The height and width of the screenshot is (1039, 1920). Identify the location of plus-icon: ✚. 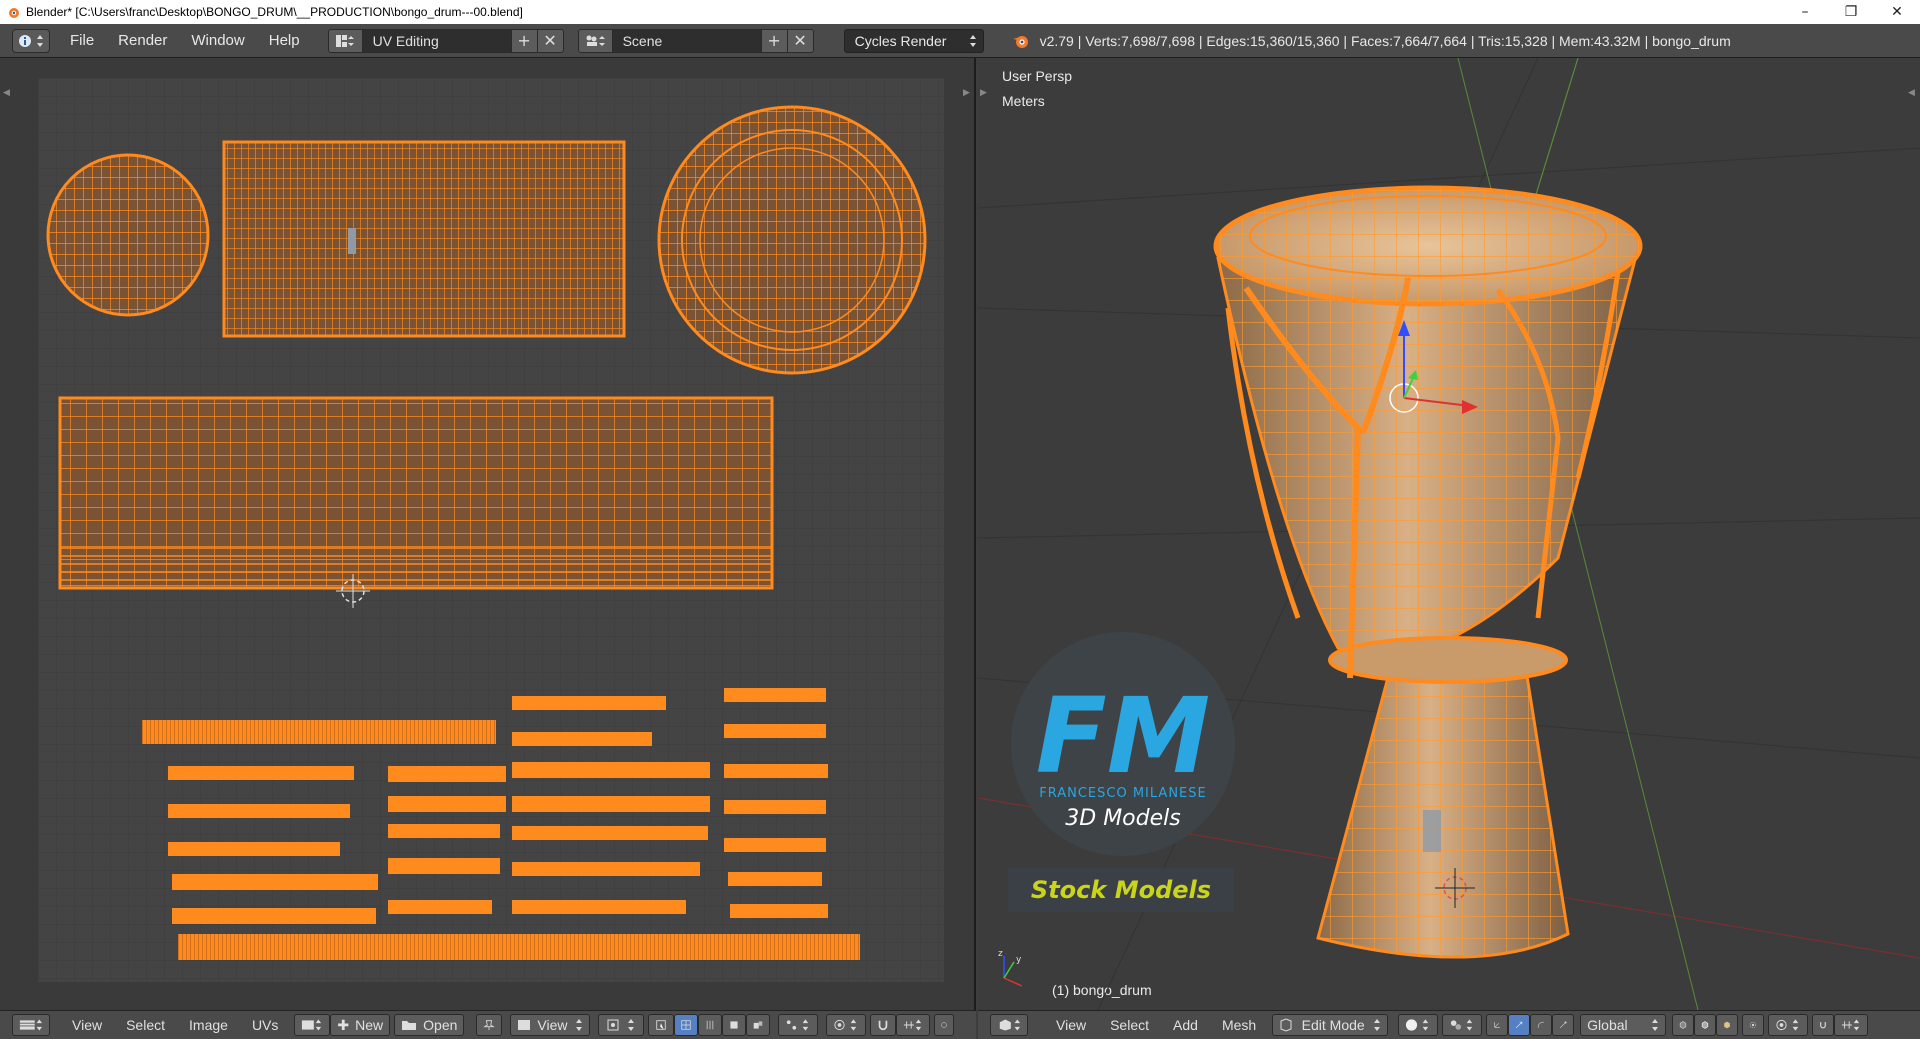
(343, 1024).